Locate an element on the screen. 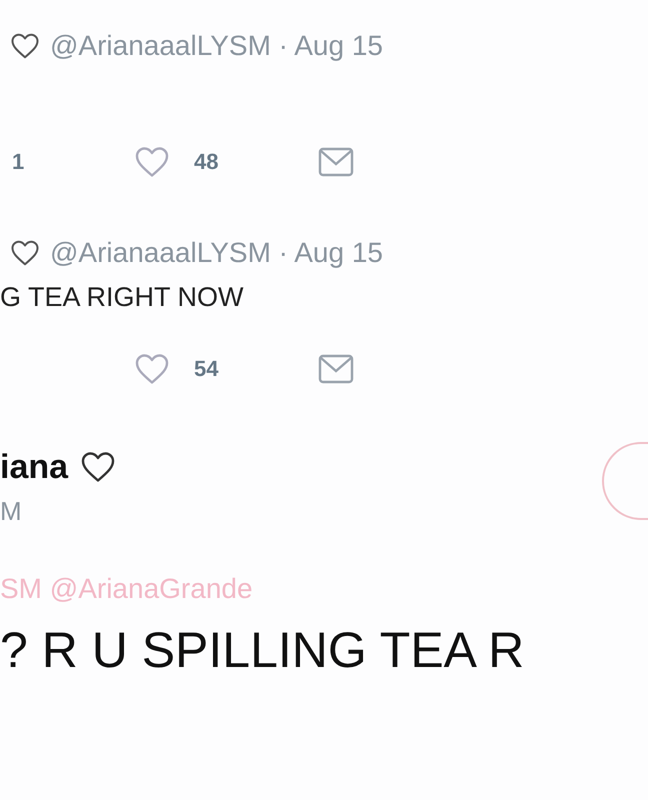 Image resolution: width=648 pixels, height=800 pixels. author-name: iana is located at coordinates (34, 467).